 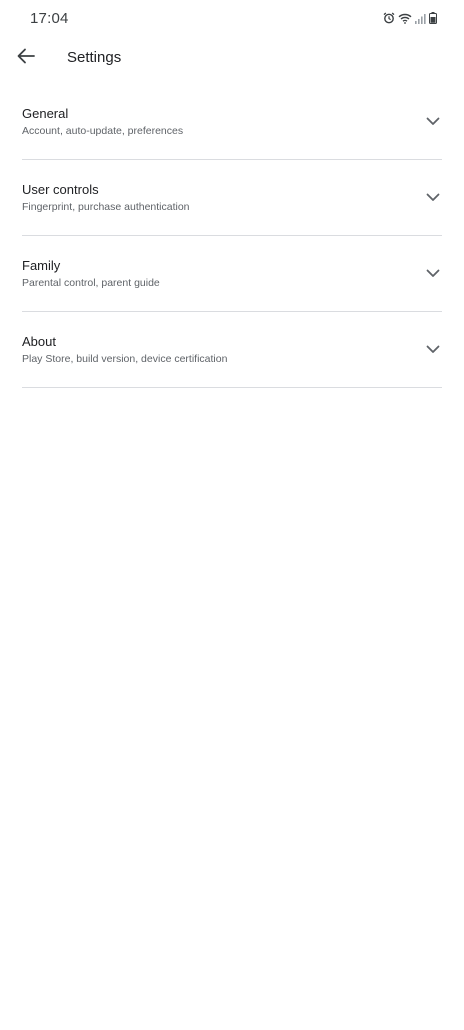 I want to click on alarm-icon, so click(x=389, y=18).